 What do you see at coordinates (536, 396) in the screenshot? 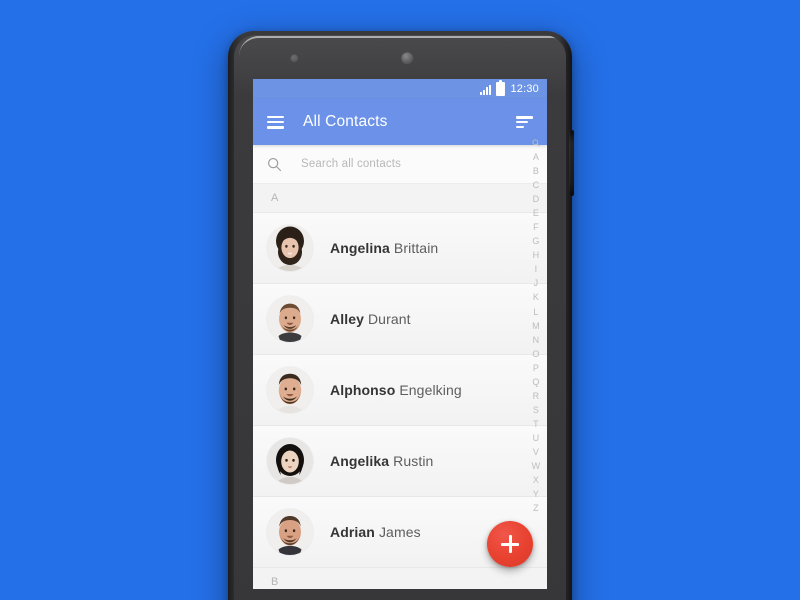
I see `alpha-index-item: R` at bounding box center [536, 396].